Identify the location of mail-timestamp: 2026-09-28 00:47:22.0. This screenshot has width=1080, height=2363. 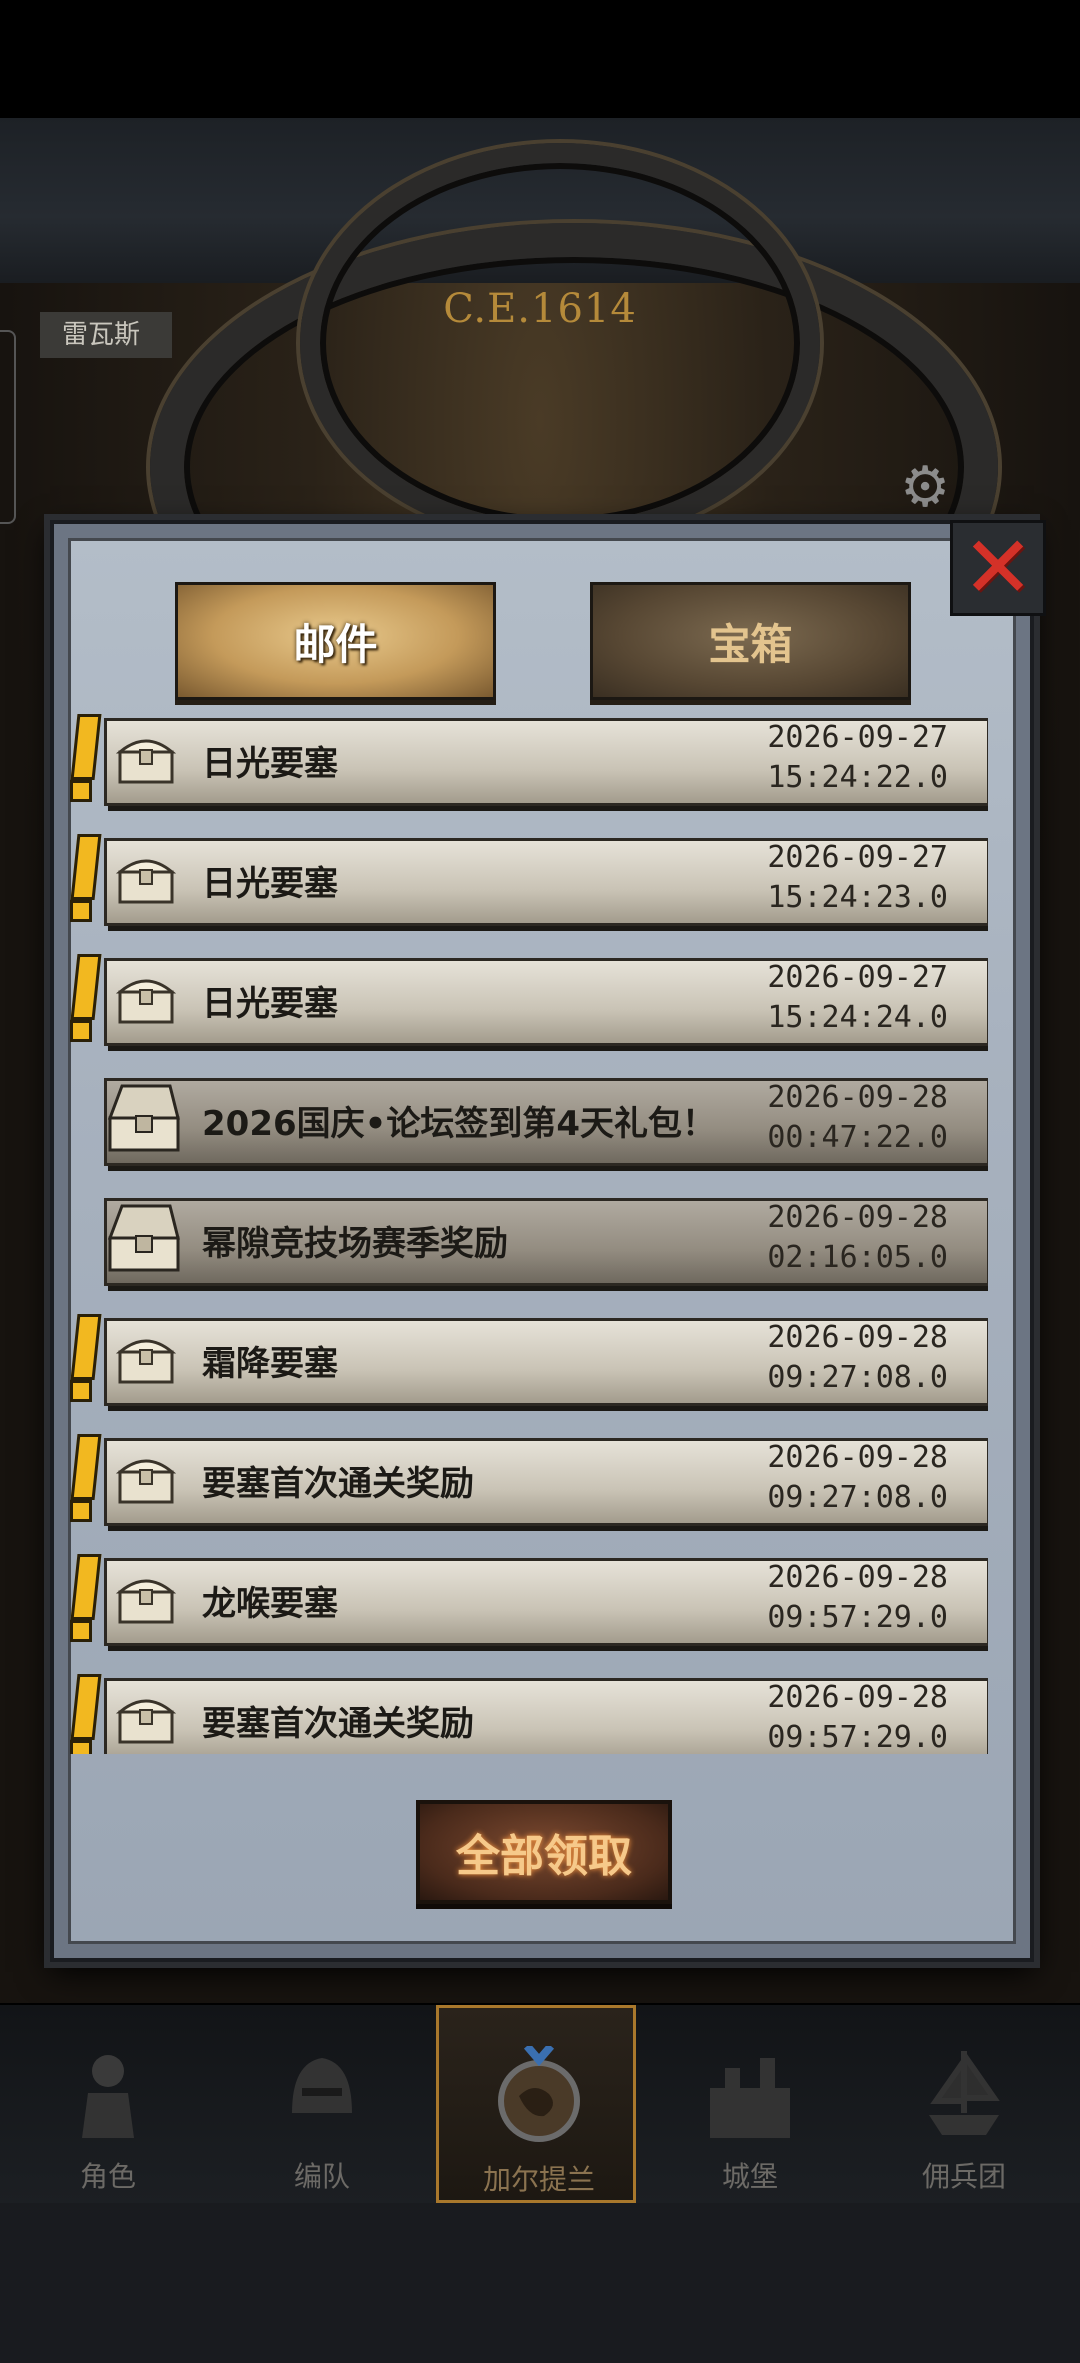
(857, 1117).